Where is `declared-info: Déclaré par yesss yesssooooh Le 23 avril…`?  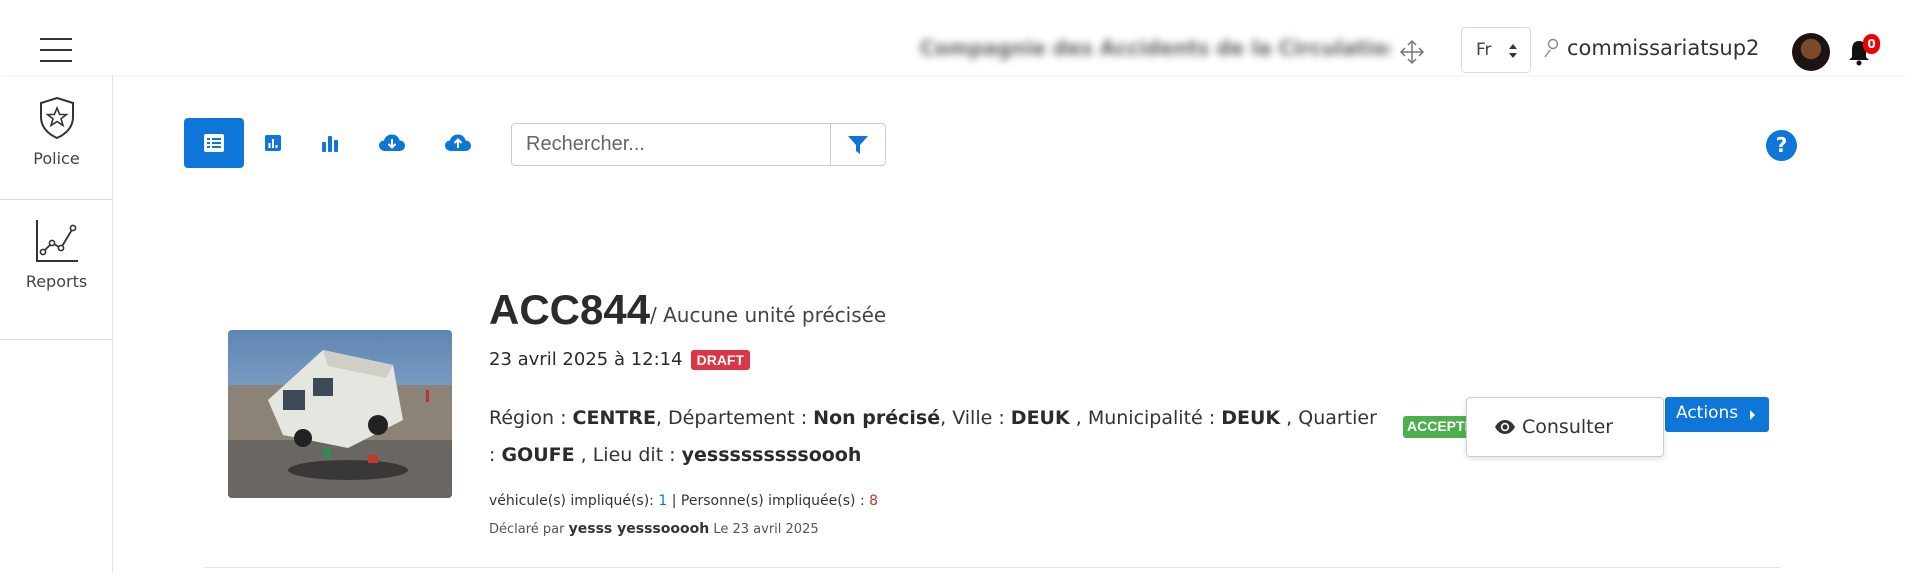
declared-info: Déclaré par yesss yesssooooh Le 23 avril… is located at coordinates (654, 529).